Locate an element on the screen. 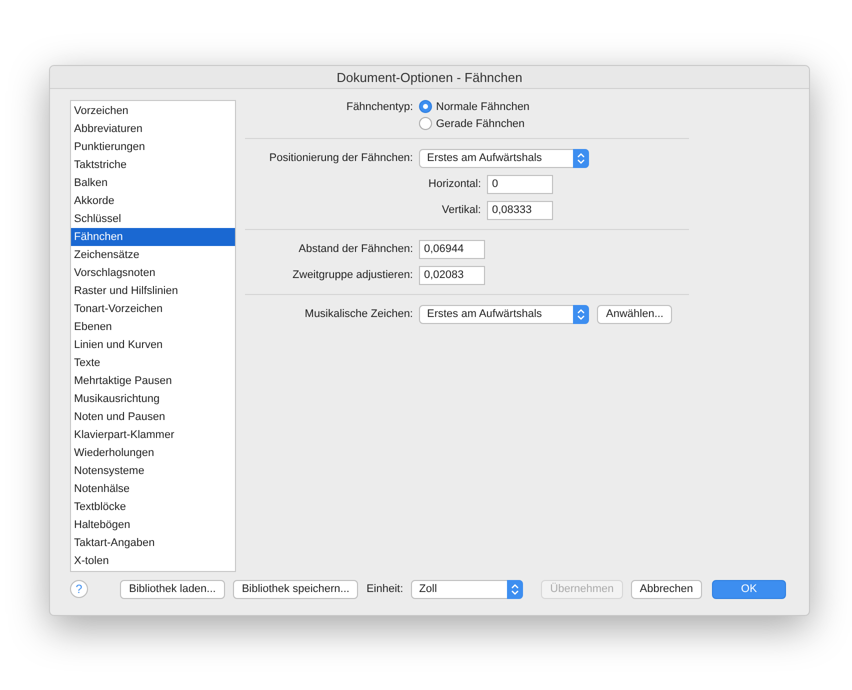 The image size is (852, 690). list-item: Textblöcke is located at coordinates (153, 507).